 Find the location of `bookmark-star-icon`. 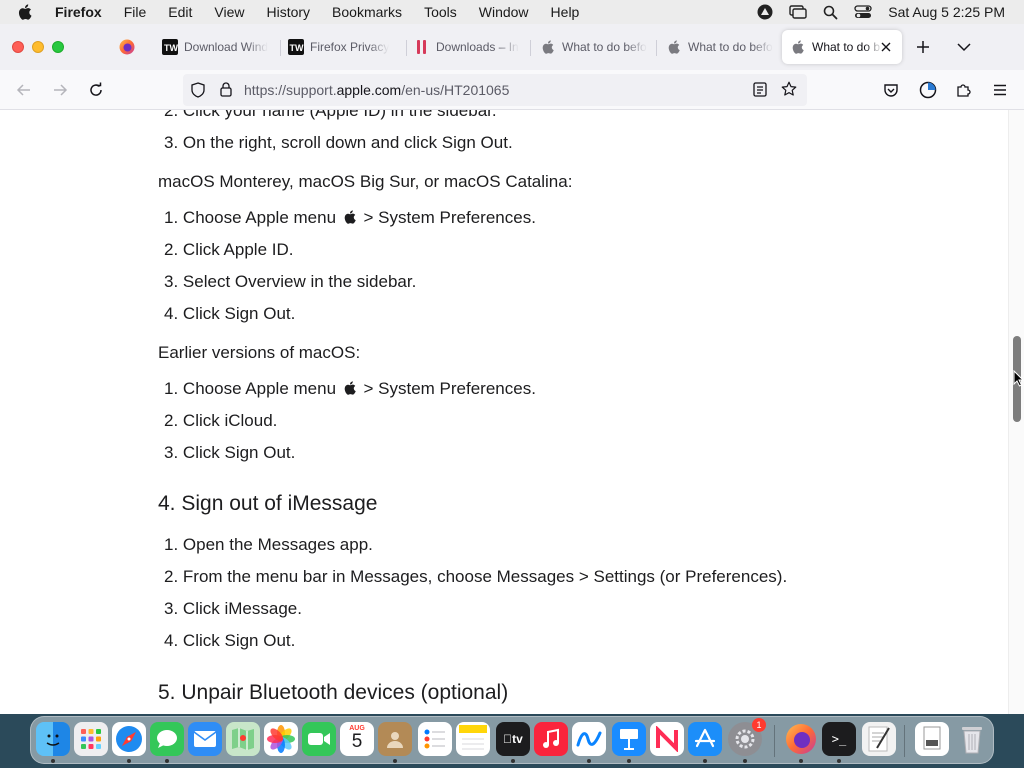

bookmark-star-icon is located at coordinates (789, 91).